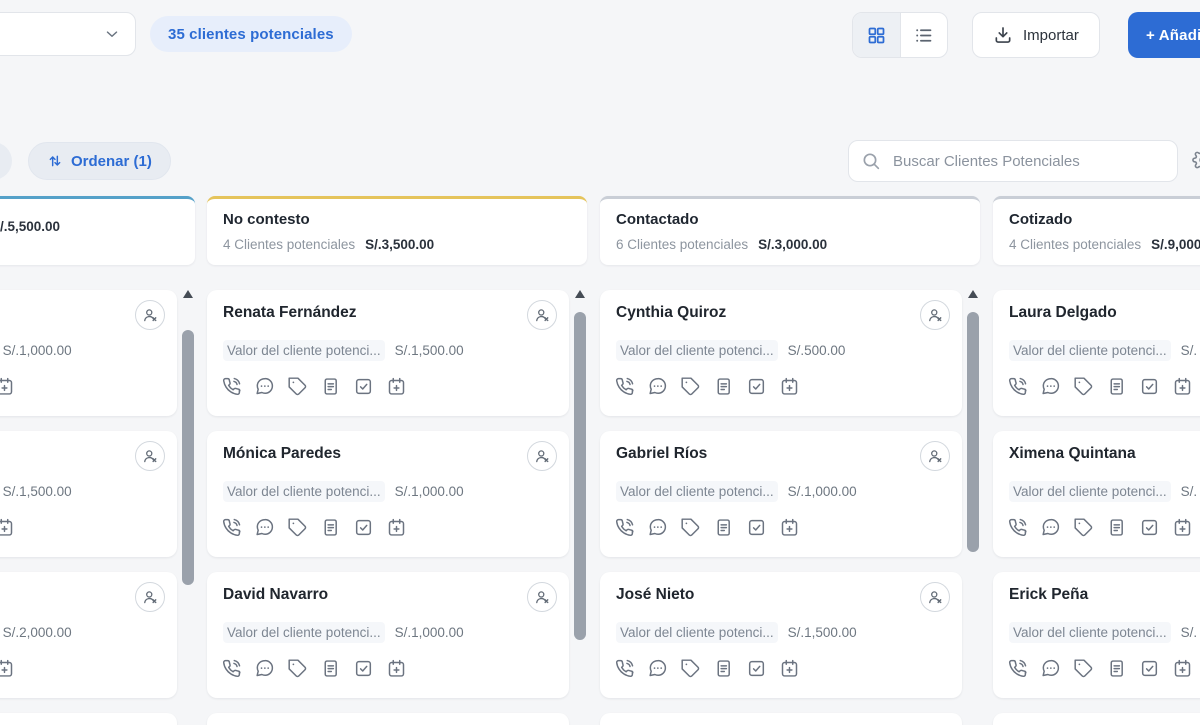  What do you see at coordinates (924, 35) in the screenshot?
I see `list-view-button` at bounding box center [924, 35].